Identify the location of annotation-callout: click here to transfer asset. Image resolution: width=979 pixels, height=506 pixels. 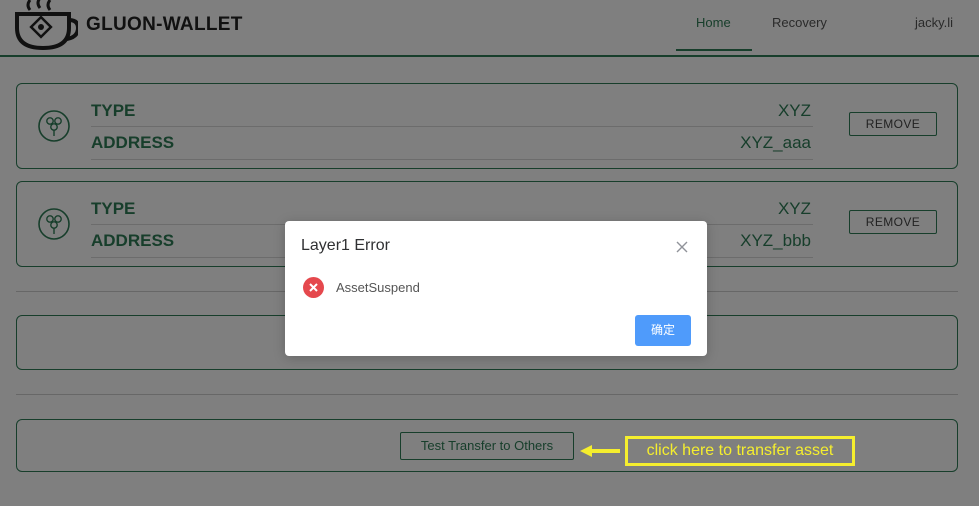
(740, 451).